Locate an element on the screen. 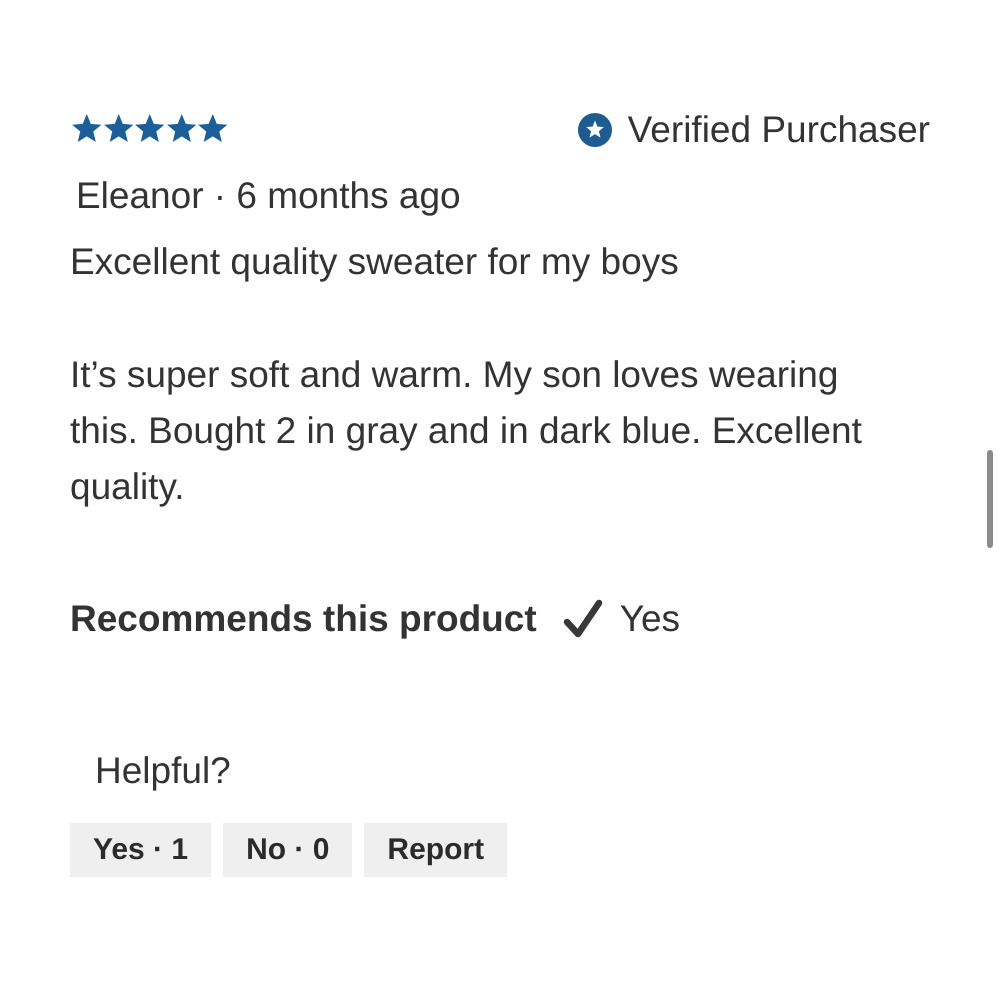  feedback-button: Report is located at coordinates (436, 850).